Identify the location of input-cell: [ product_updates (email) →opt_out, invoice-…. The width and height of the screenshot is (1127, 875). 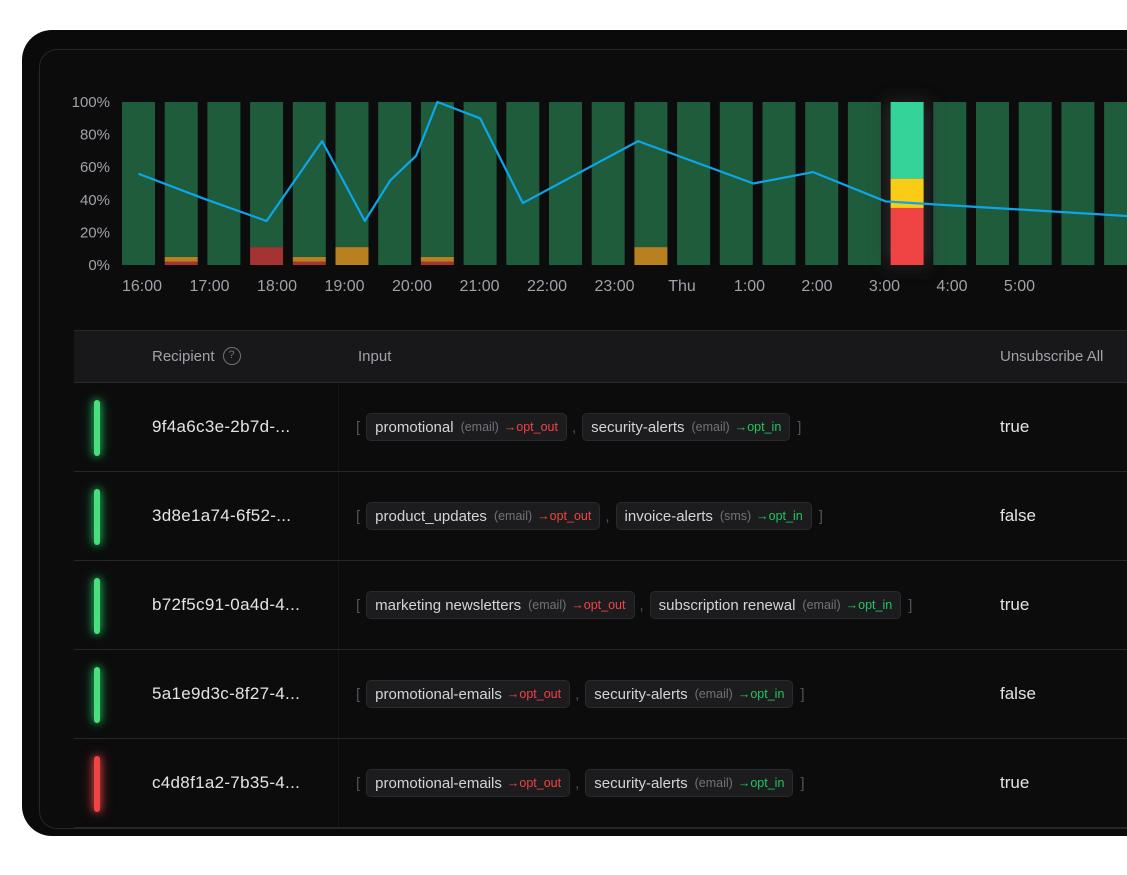
(589, 516).